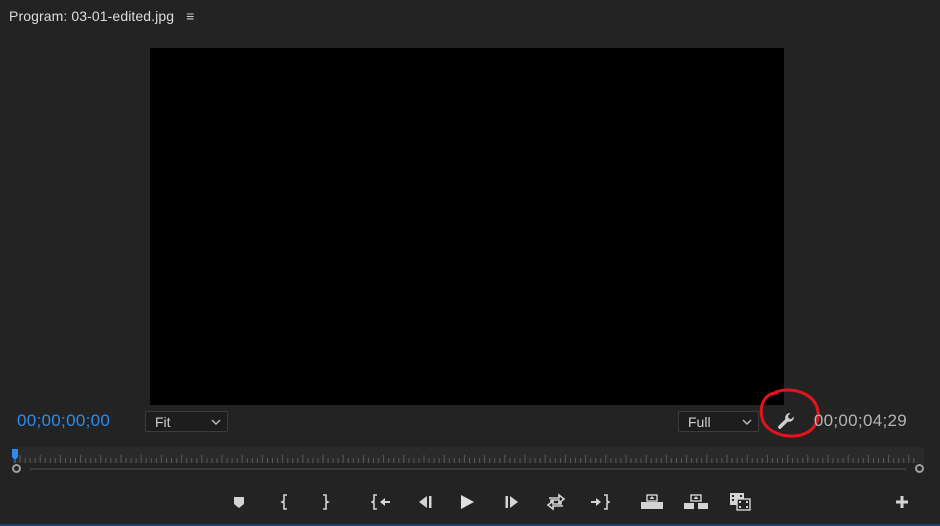 The width and height of the screenshot is (940, 526). I want to click on zoom-scrollbar-left-handle, so click(16, 468).